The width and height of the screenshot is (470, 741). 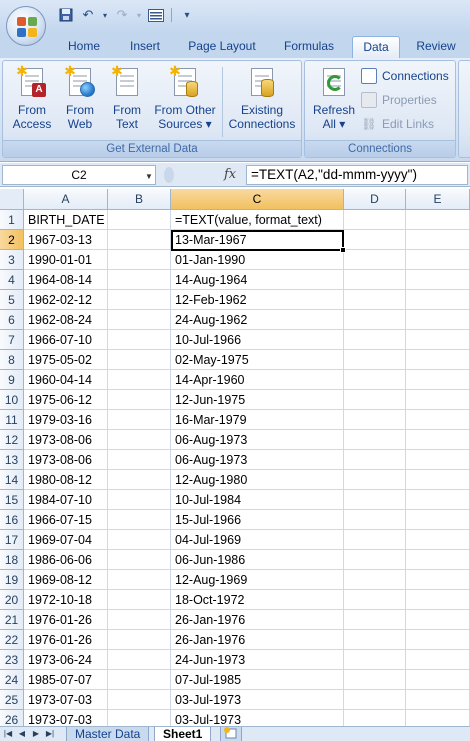 What do you see at coordinates (66, 480) in the screenshot?
I see `cell-a: 1980-08-12` at bounding box center [66, 480].